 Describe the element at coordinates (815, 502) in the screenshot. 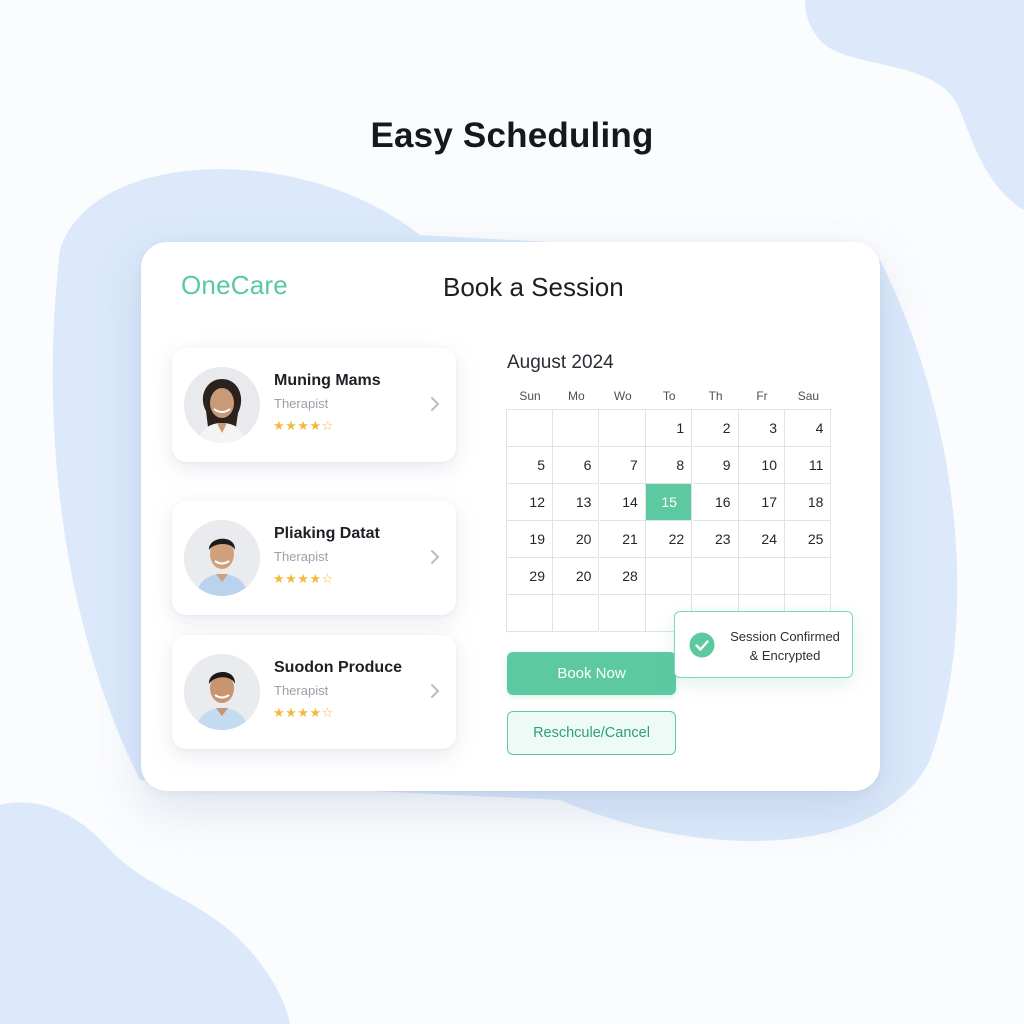

I see `calendar-day-number: 18` at that location.